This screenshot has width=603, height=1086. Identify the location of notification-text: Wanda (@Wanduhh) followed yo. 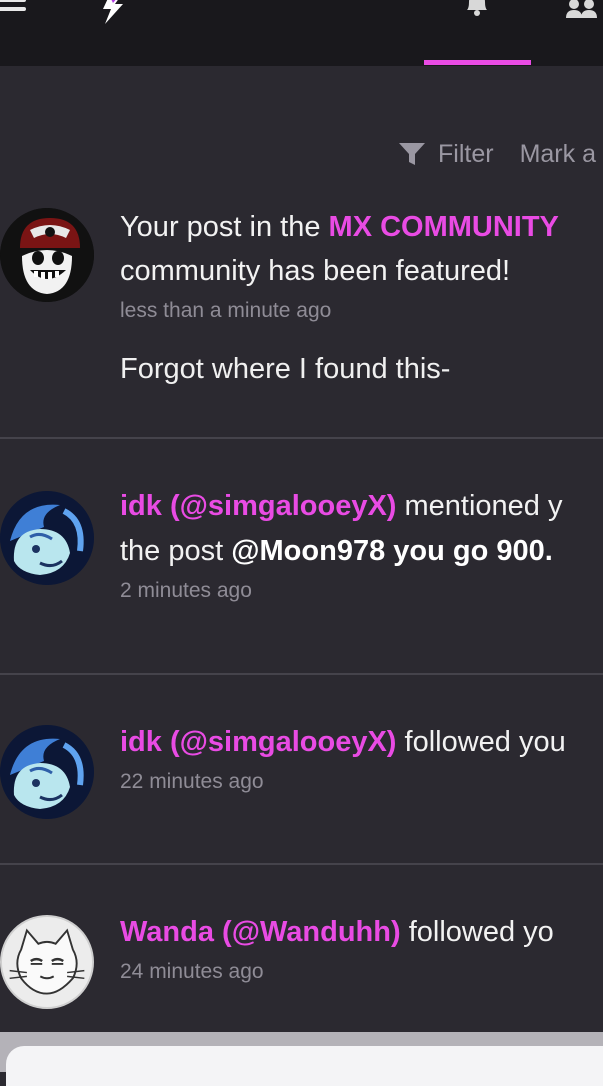
(361, 932).